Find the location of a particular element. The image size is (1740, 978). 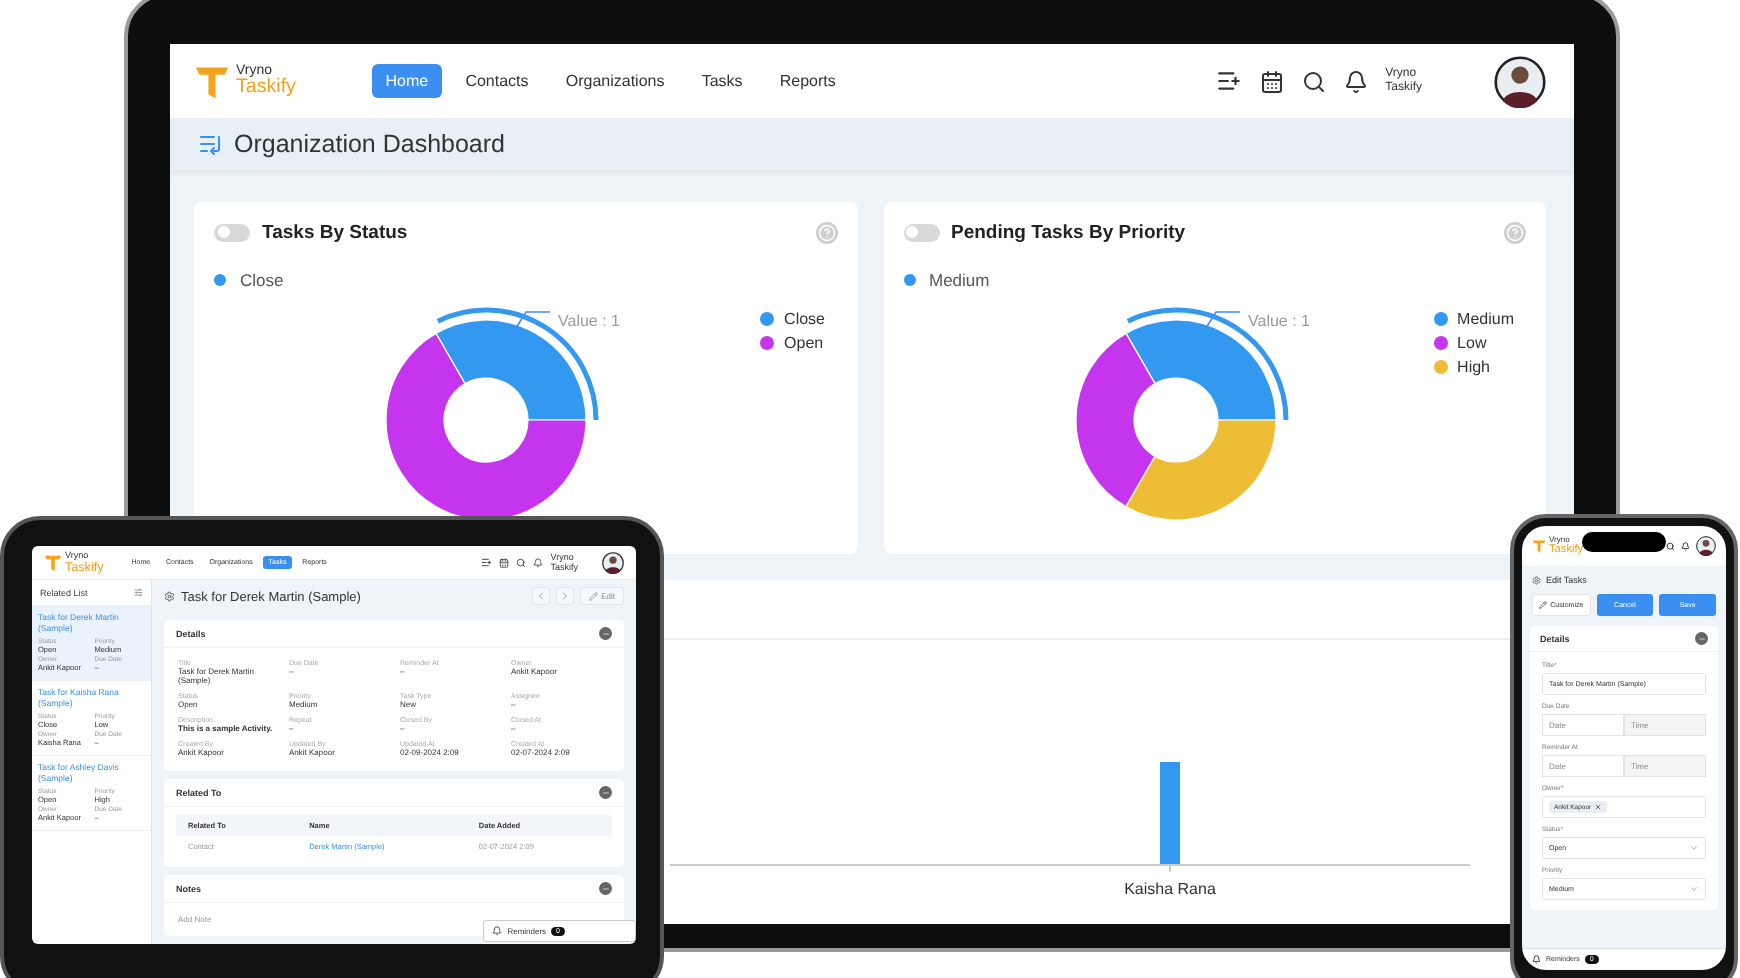

axis-label: Kaisha Rana is located at coordinates (1170, 889).